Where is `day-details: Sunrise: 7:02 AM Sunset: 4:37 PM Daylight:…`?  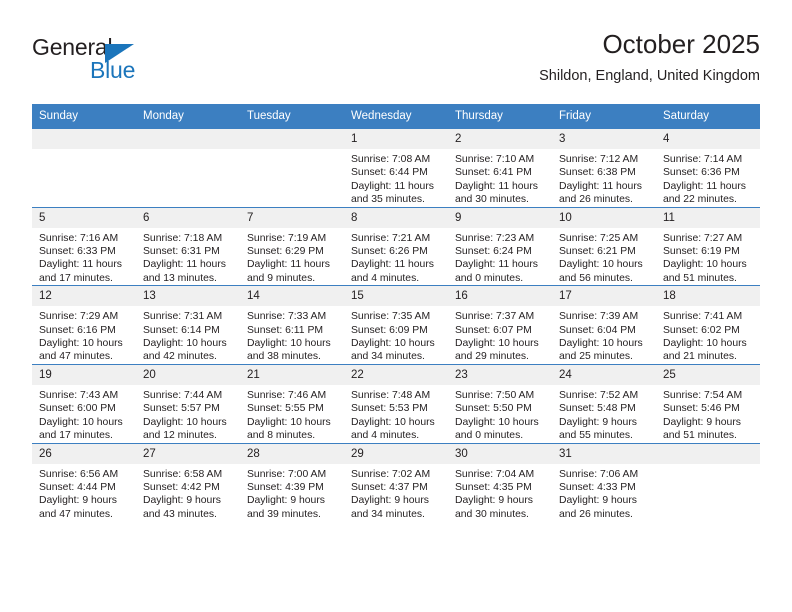 day-details: Sunrise: 7:02 AM Sunset: 4:37 PM Daylight:… is located at coordinates (396, 493).